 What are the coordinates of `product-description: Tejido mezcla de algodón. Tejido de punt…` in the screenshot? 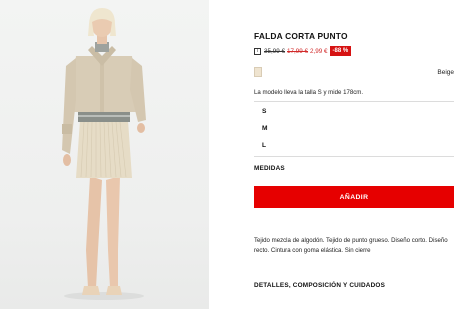 It's located at (351, 245).